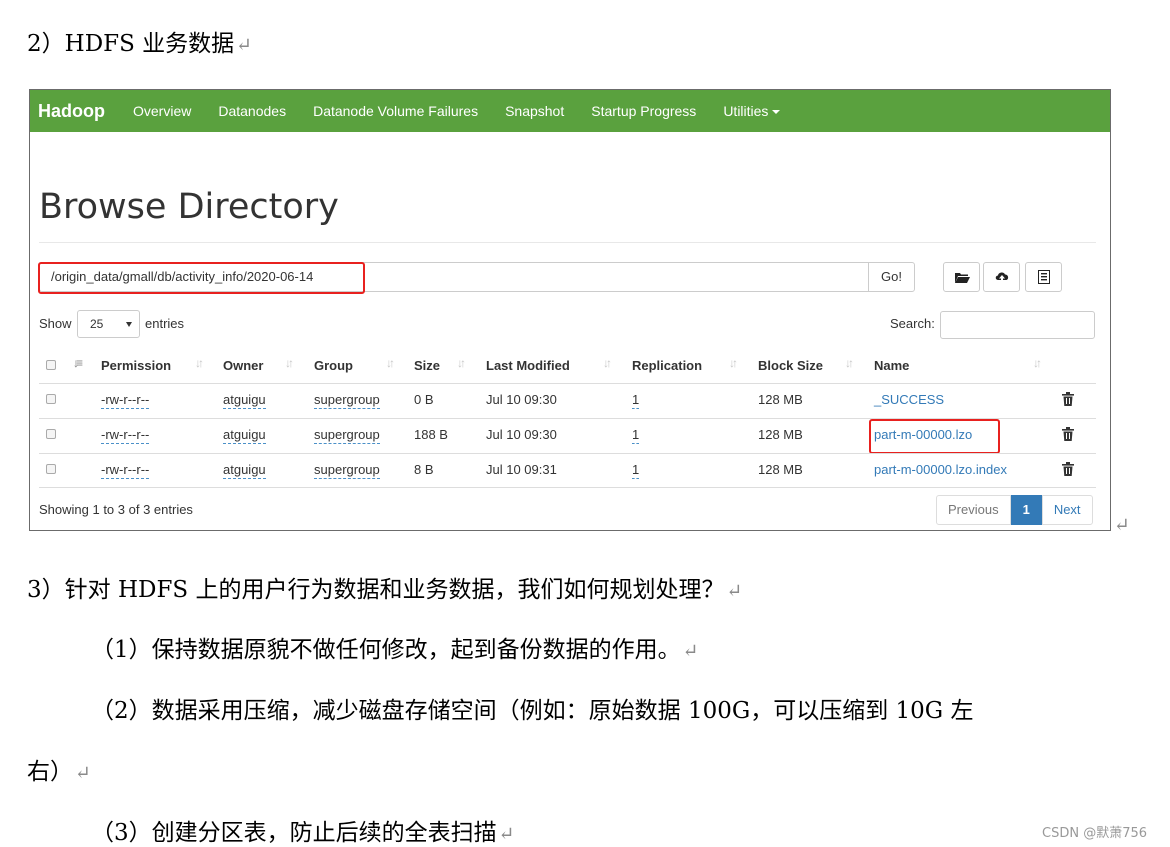 Image resolution: width=1170 pixels, height=847 pixels. Describe the element at coordinates (891, 277) in the screenshot. I see `go-button: Go!` at that location.